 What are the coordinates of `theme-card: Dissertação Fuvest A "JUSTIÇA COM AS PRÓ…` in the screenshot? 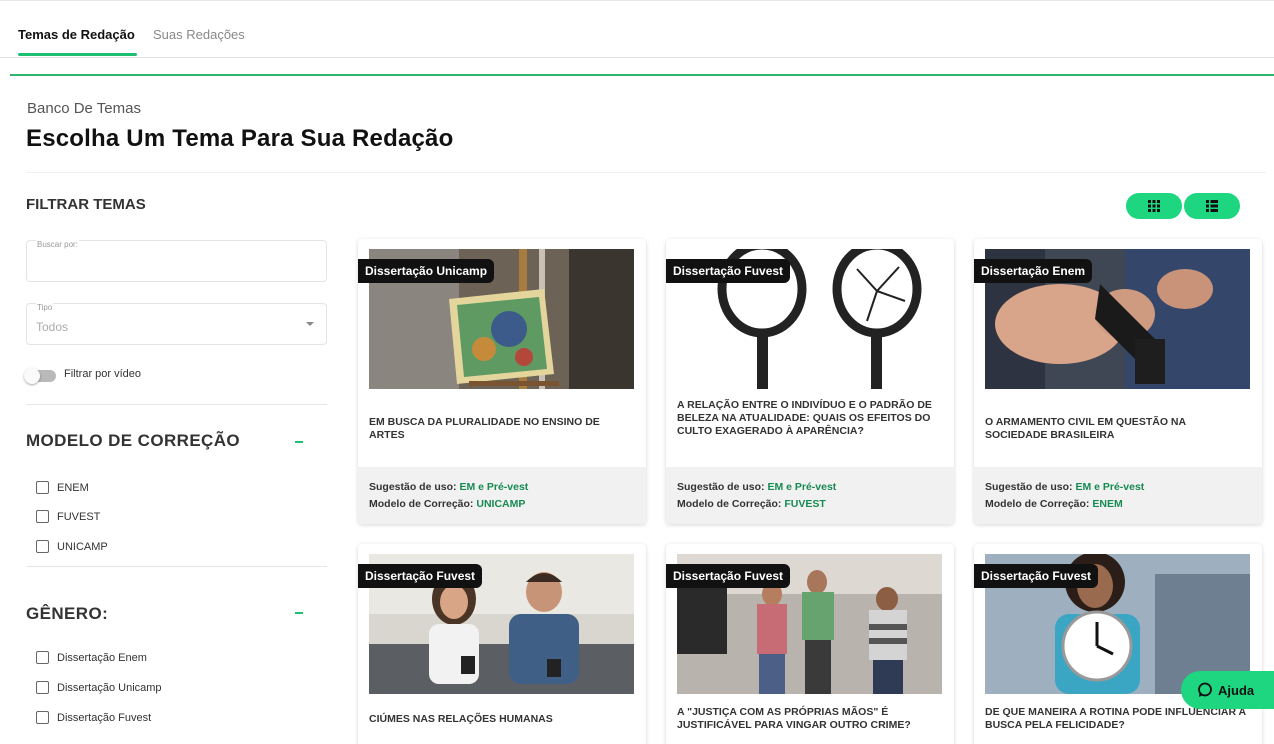 It's located at (810, 644).